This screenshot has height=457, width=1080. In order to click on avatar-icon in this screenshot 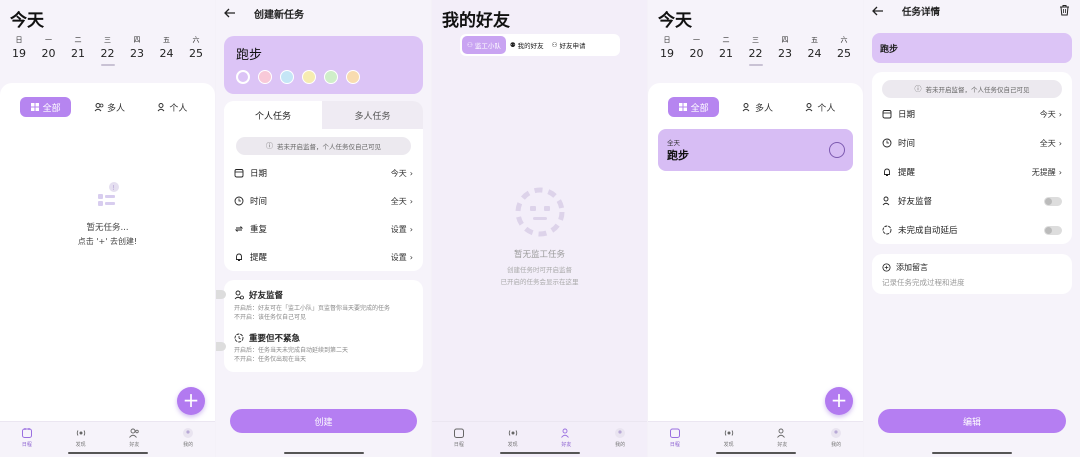, I will do `click(188, 433)`.